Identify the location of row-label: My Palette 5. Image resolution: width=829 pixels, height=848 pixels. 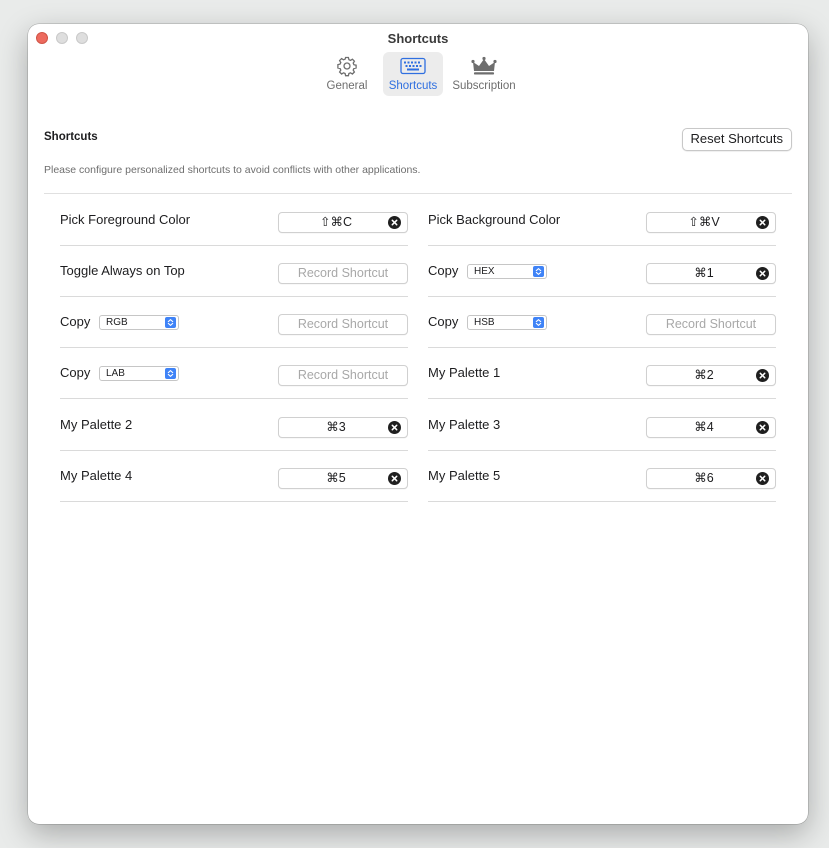
(464, 475).